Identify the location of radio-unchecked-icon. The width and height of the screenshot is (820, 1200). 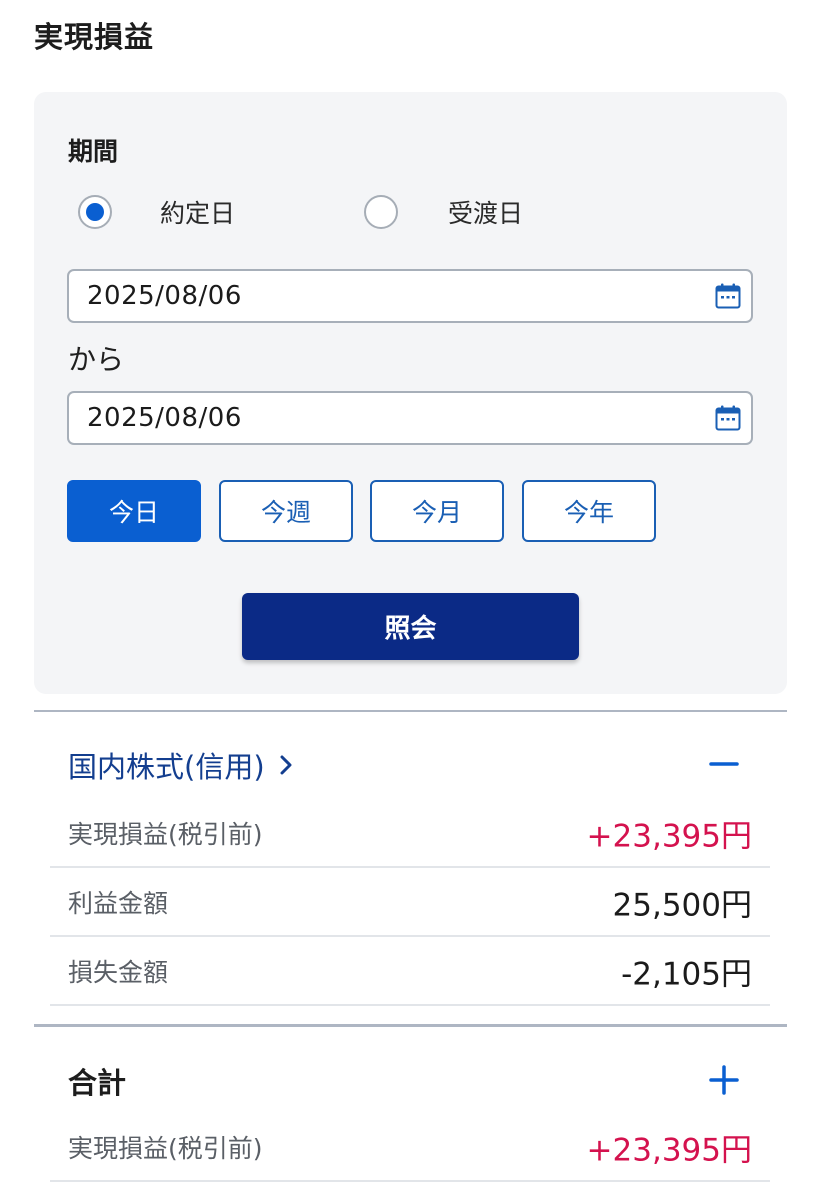
(381, 212).